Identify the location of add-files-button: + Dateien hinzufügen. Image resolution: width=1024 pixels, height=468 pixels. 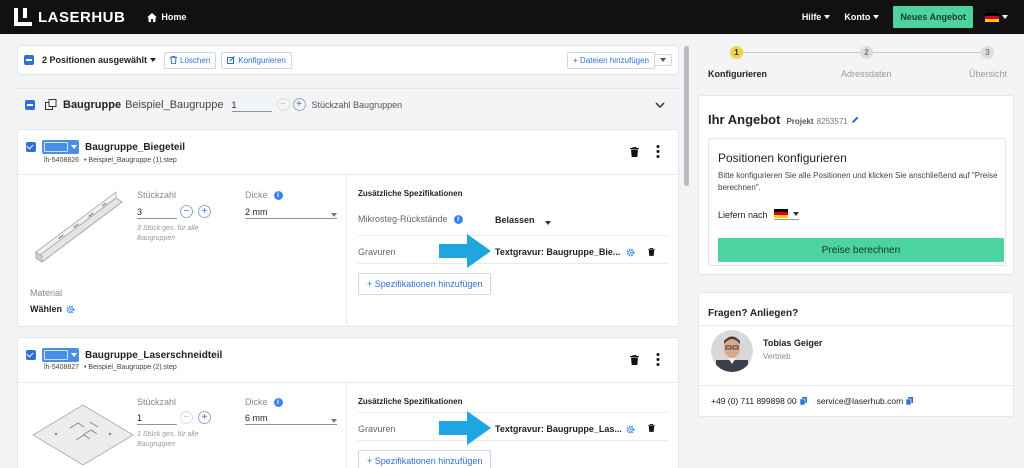
(611, 60).